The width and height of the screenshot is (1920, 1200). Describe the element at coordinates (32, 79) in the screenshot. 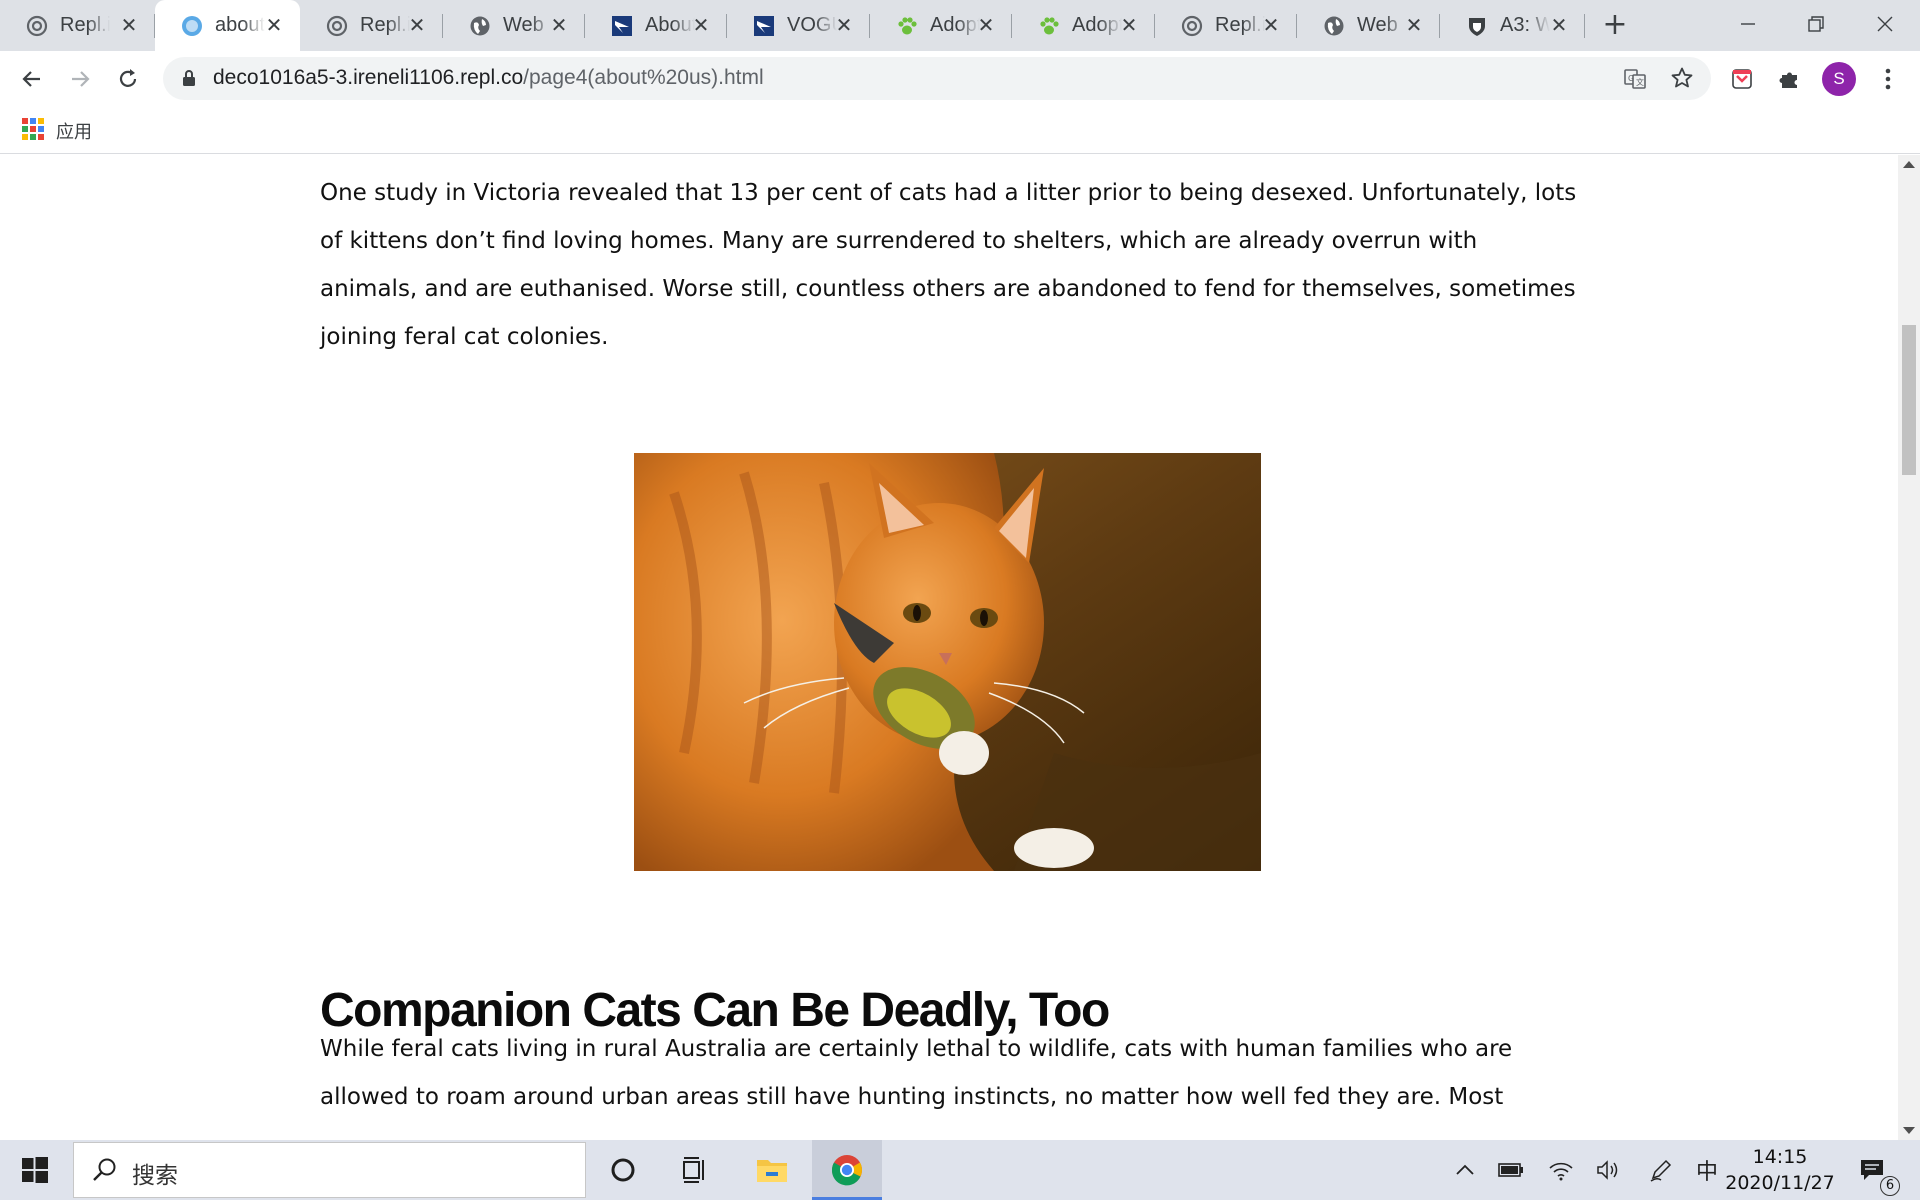

I see `back-button` at that location.